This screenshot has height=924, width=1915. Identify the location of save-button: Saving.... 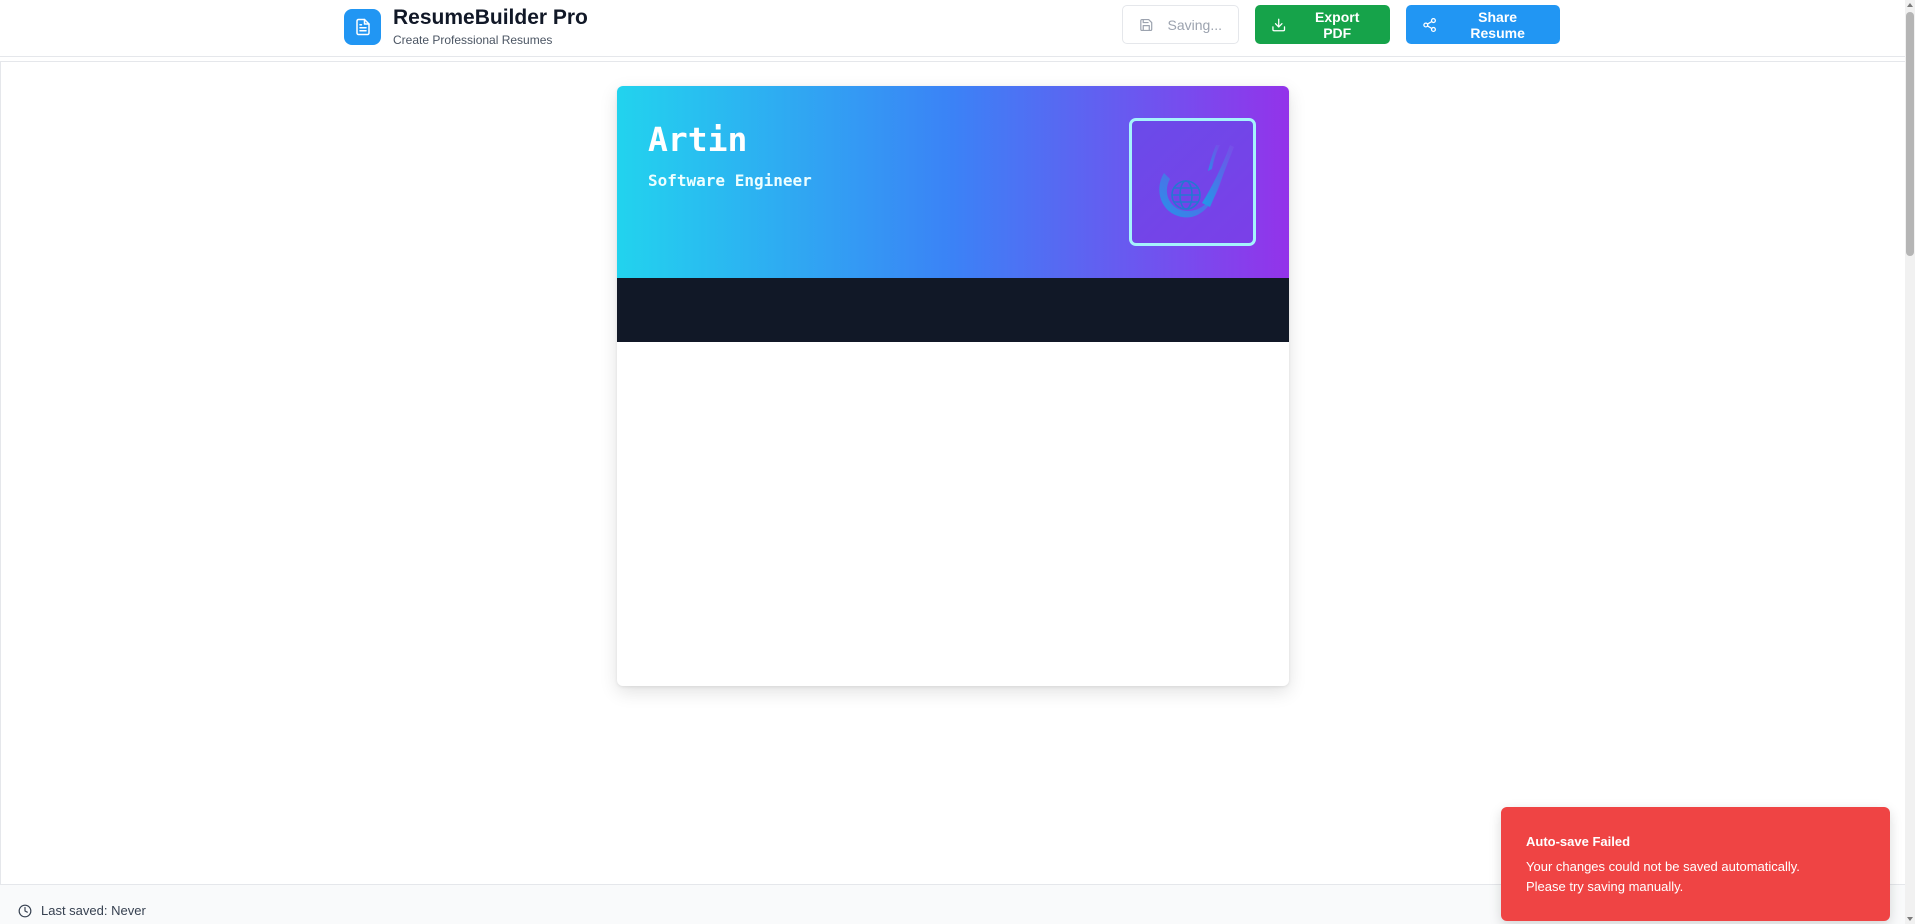
(1180, 24).